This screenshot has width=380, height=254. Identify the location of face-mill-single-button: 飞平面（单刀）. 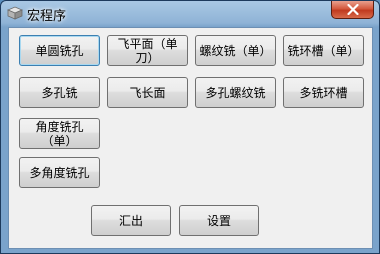
(147, 50).